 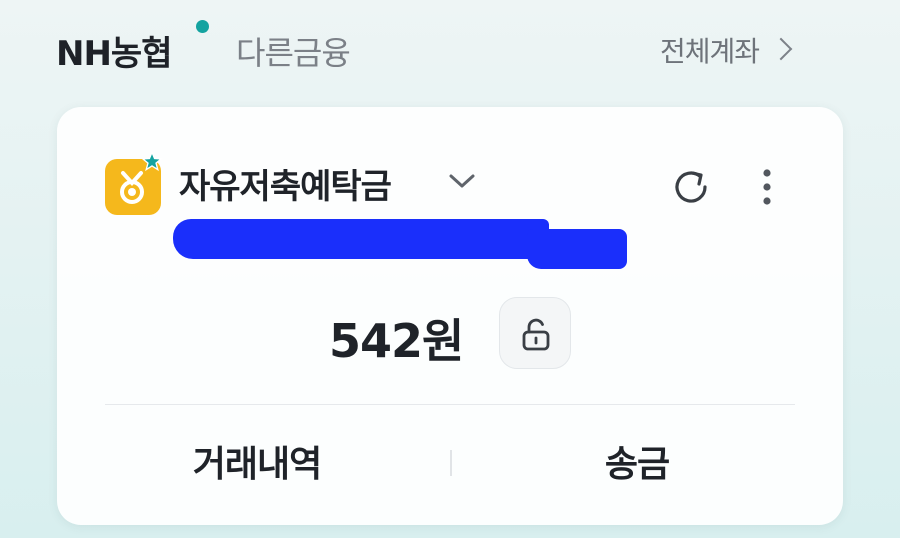 What do you see at coordinates (710, 51) in the screenshot?
I see `all-accounts-label: 전체계좌` at bounding box center [710, 51].